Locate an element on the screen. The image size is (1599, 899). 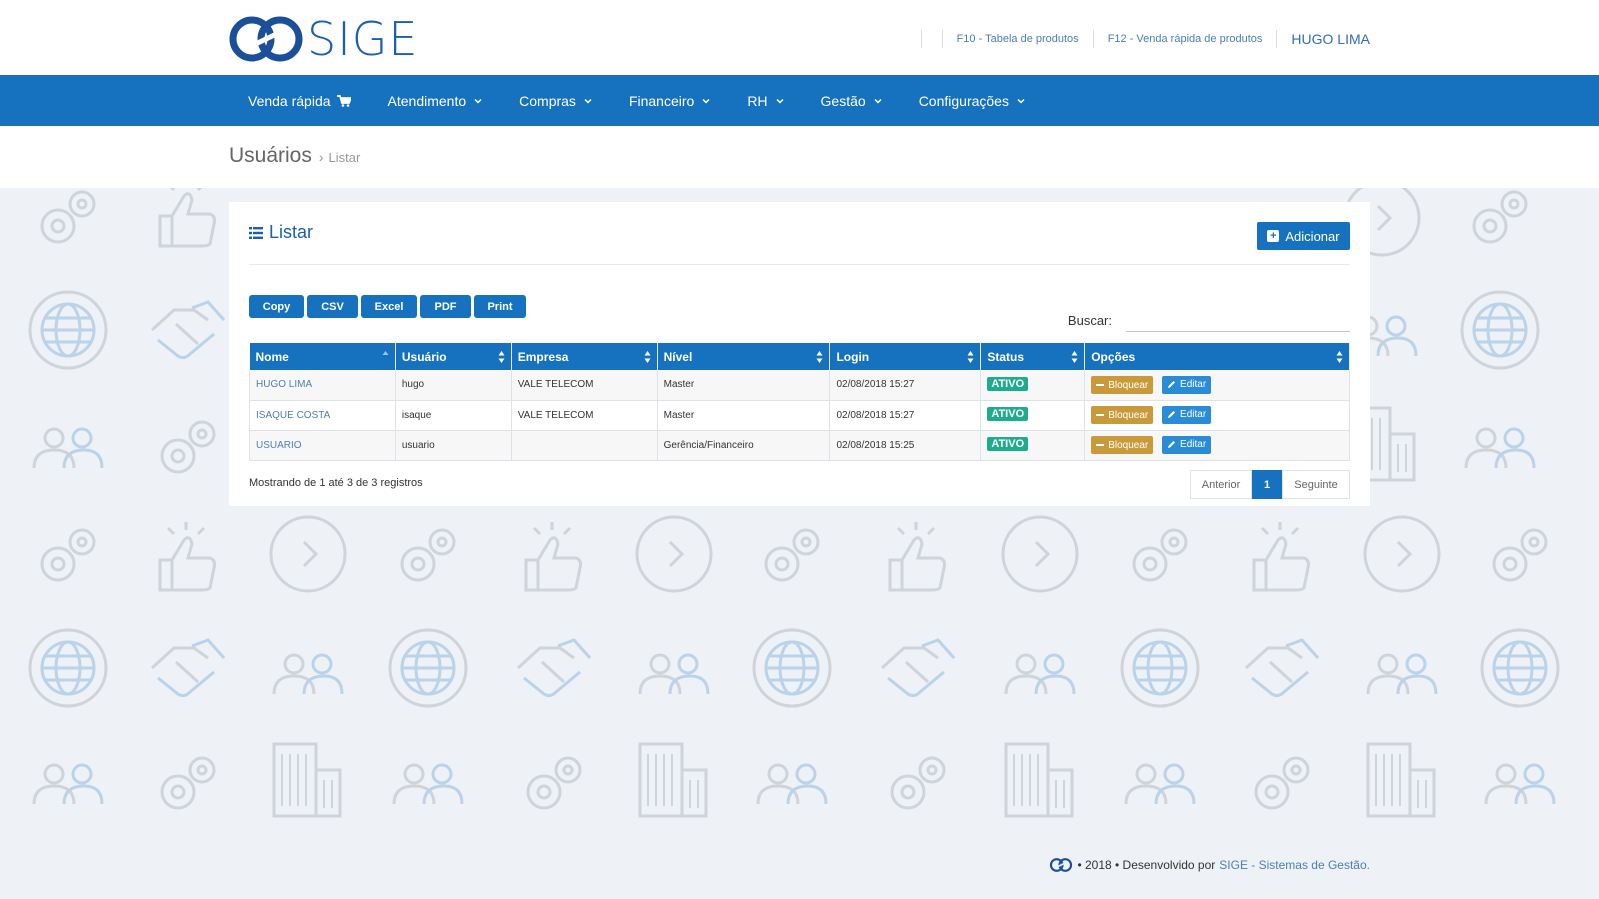
add-user-button: + Adicionar is located at coordinates (1303, 236).